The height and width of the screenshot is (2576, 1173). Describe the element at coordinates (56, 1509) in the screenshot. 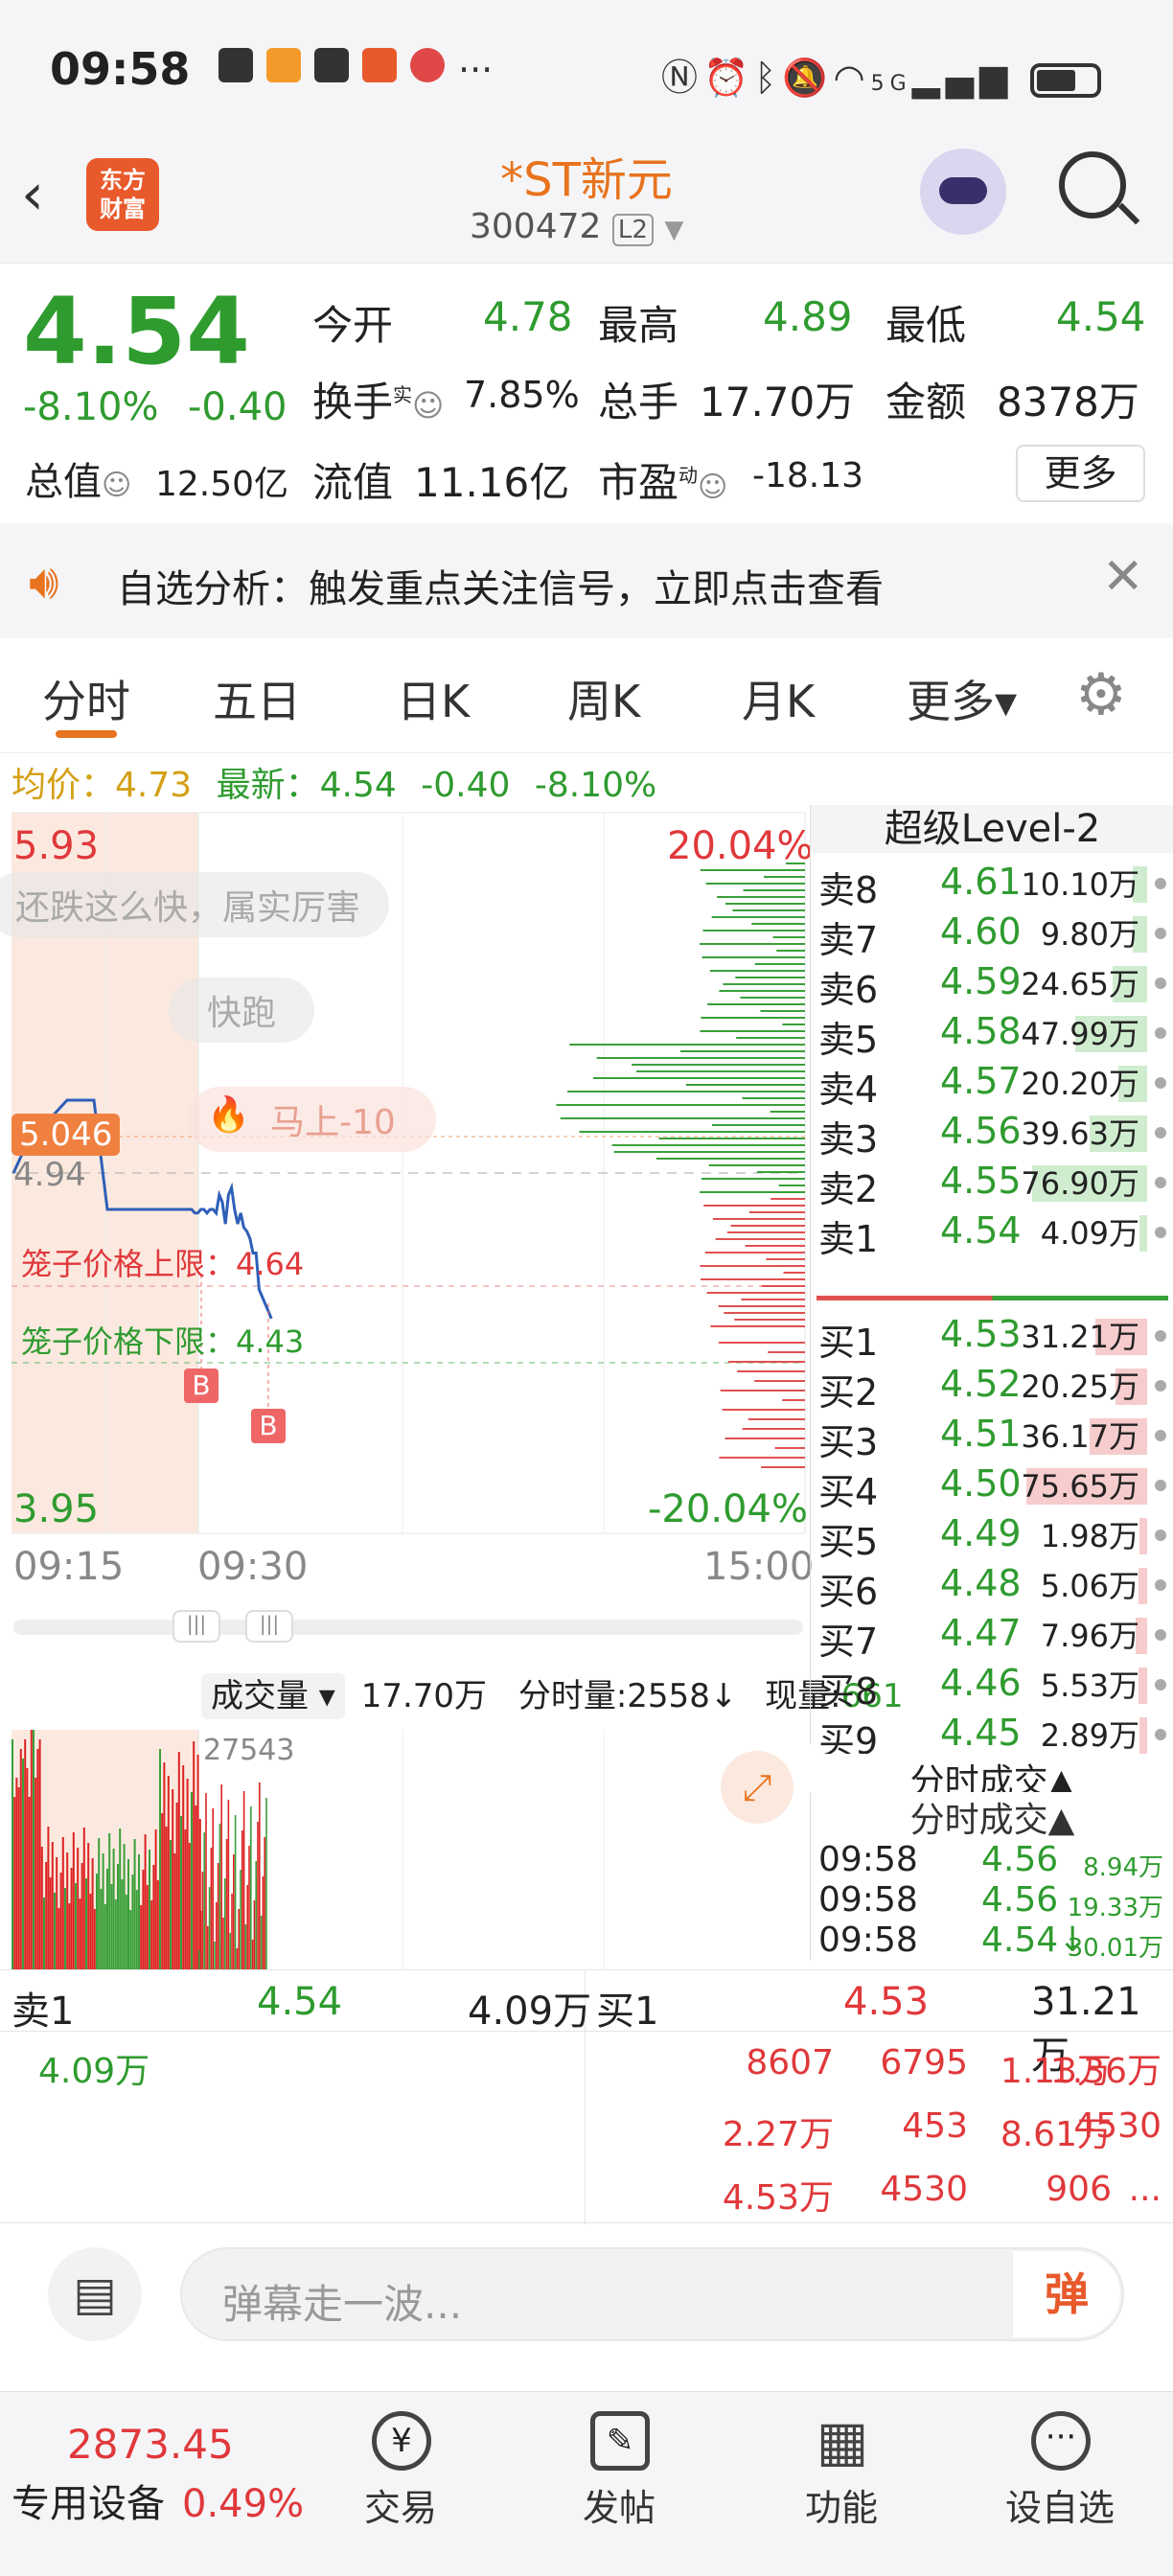

I see `y-min-label: 3.95` at that location.